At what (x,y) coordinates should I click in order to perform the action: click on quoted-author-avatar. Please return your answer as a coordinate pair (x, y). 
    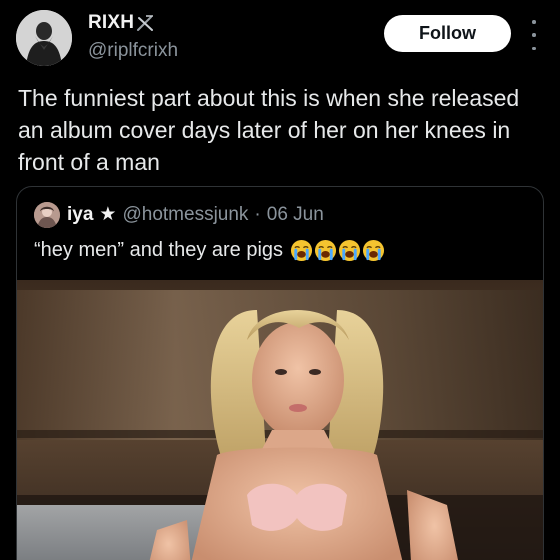
    Looking at the image, I should click on (47, 215).